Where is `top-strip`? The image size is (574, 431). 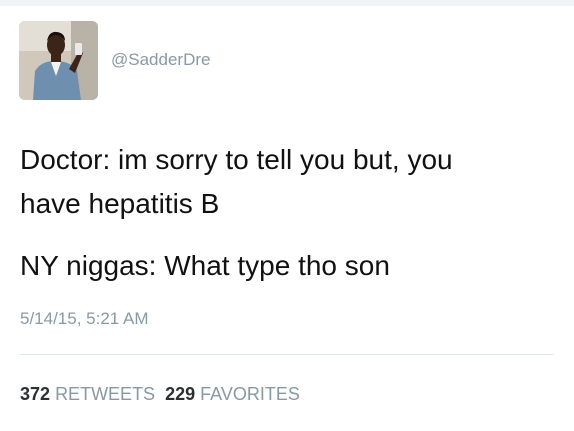
top-strip is located at coordinates (287, 3).